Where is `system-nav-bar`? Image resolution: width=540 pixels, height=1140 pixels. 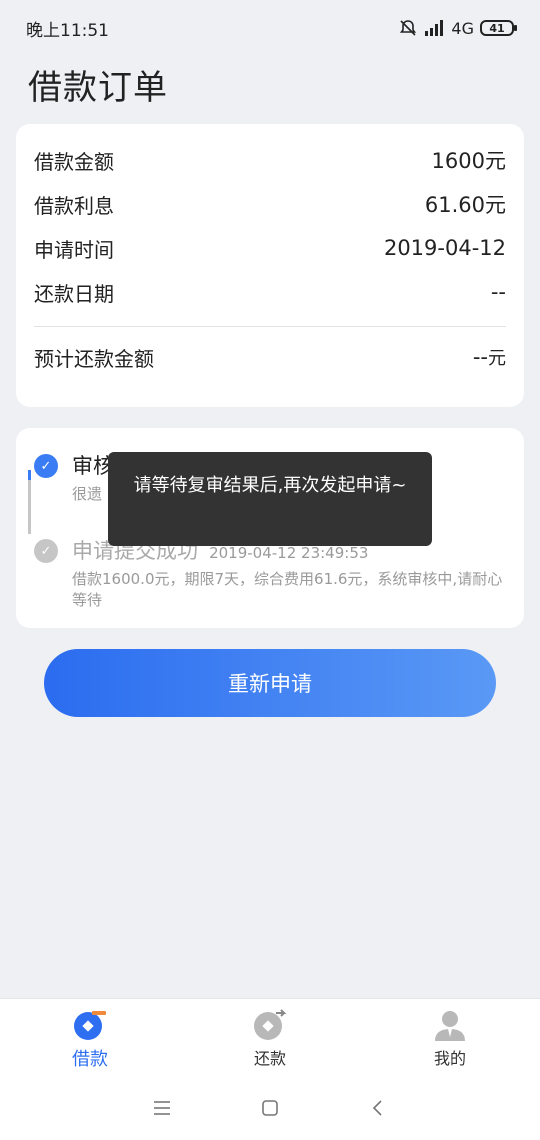
system-nav-bar is located at coordinates (270, 1108).